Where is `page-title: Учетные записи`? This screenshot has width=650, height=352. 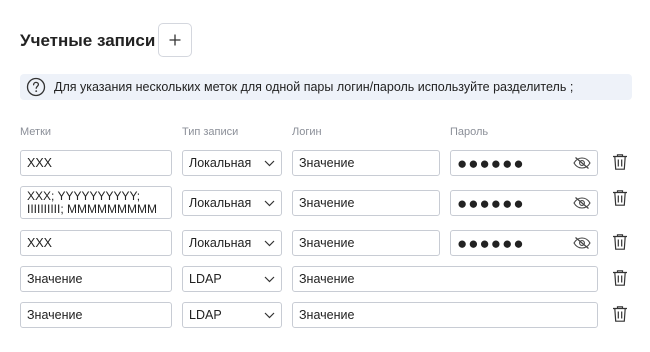
page-title: Учетные записи is located at coordinates (88, 40).